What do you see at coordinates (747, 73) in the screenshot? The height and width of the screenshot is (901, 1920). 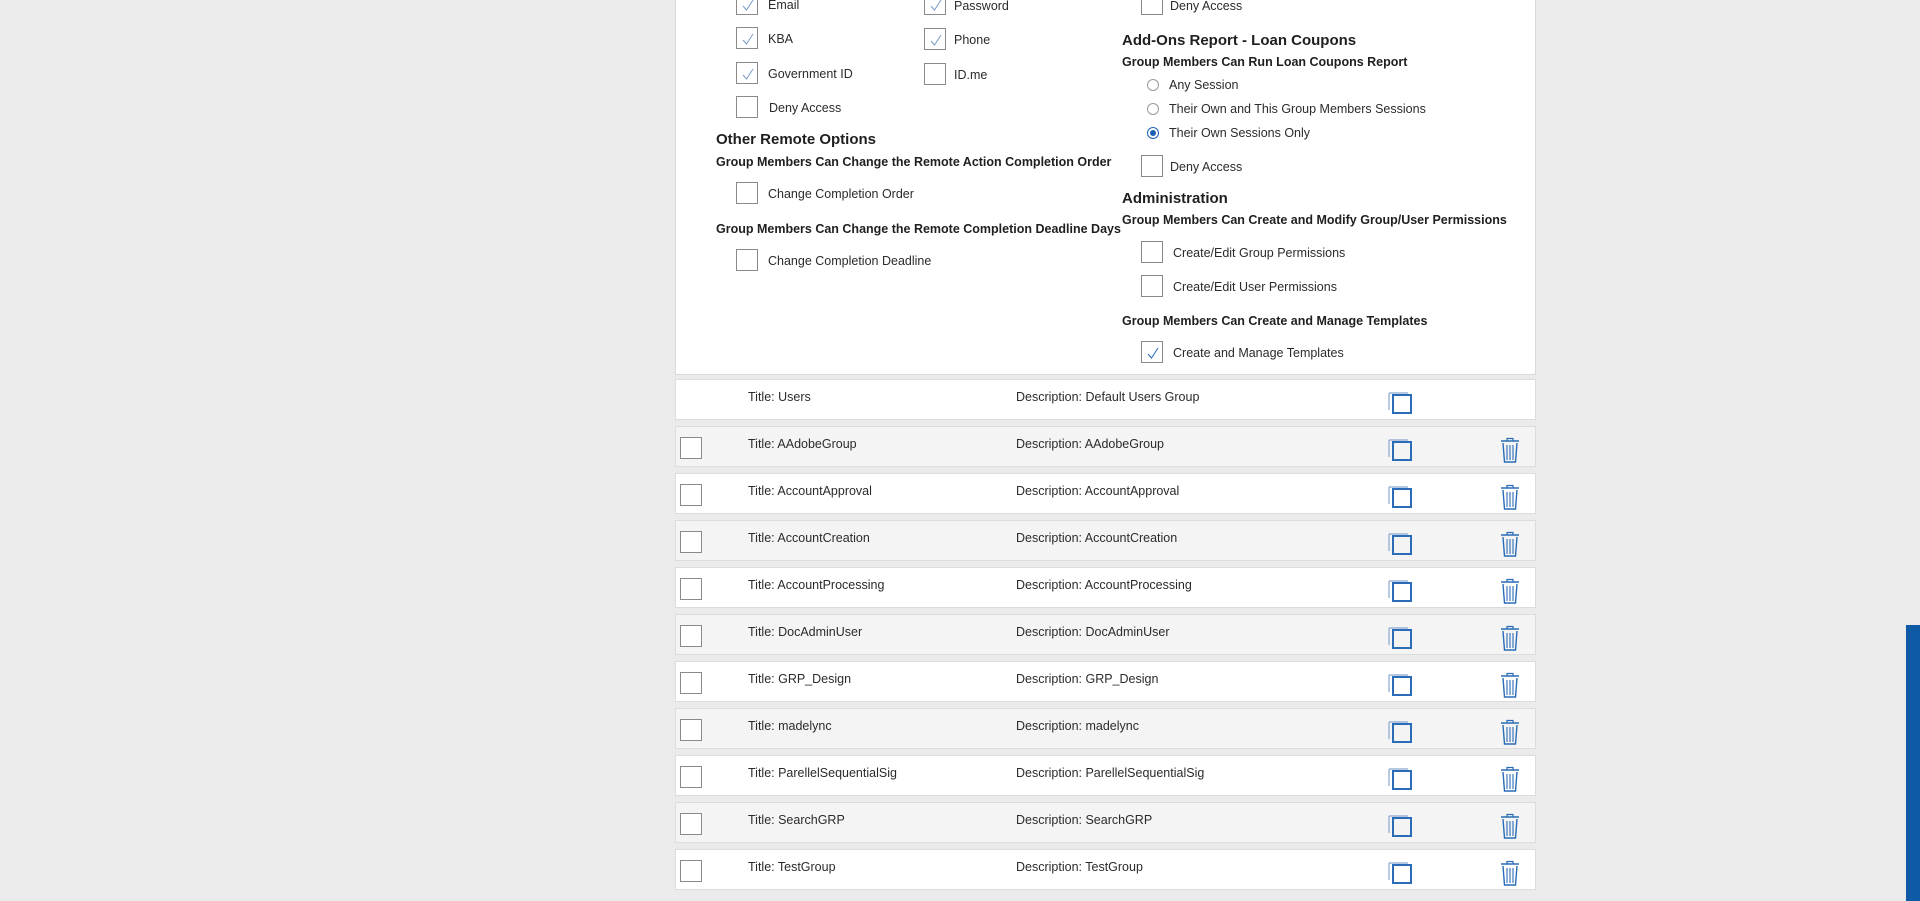 I see `government-id-checkbox` at bounding box center [747, 73].